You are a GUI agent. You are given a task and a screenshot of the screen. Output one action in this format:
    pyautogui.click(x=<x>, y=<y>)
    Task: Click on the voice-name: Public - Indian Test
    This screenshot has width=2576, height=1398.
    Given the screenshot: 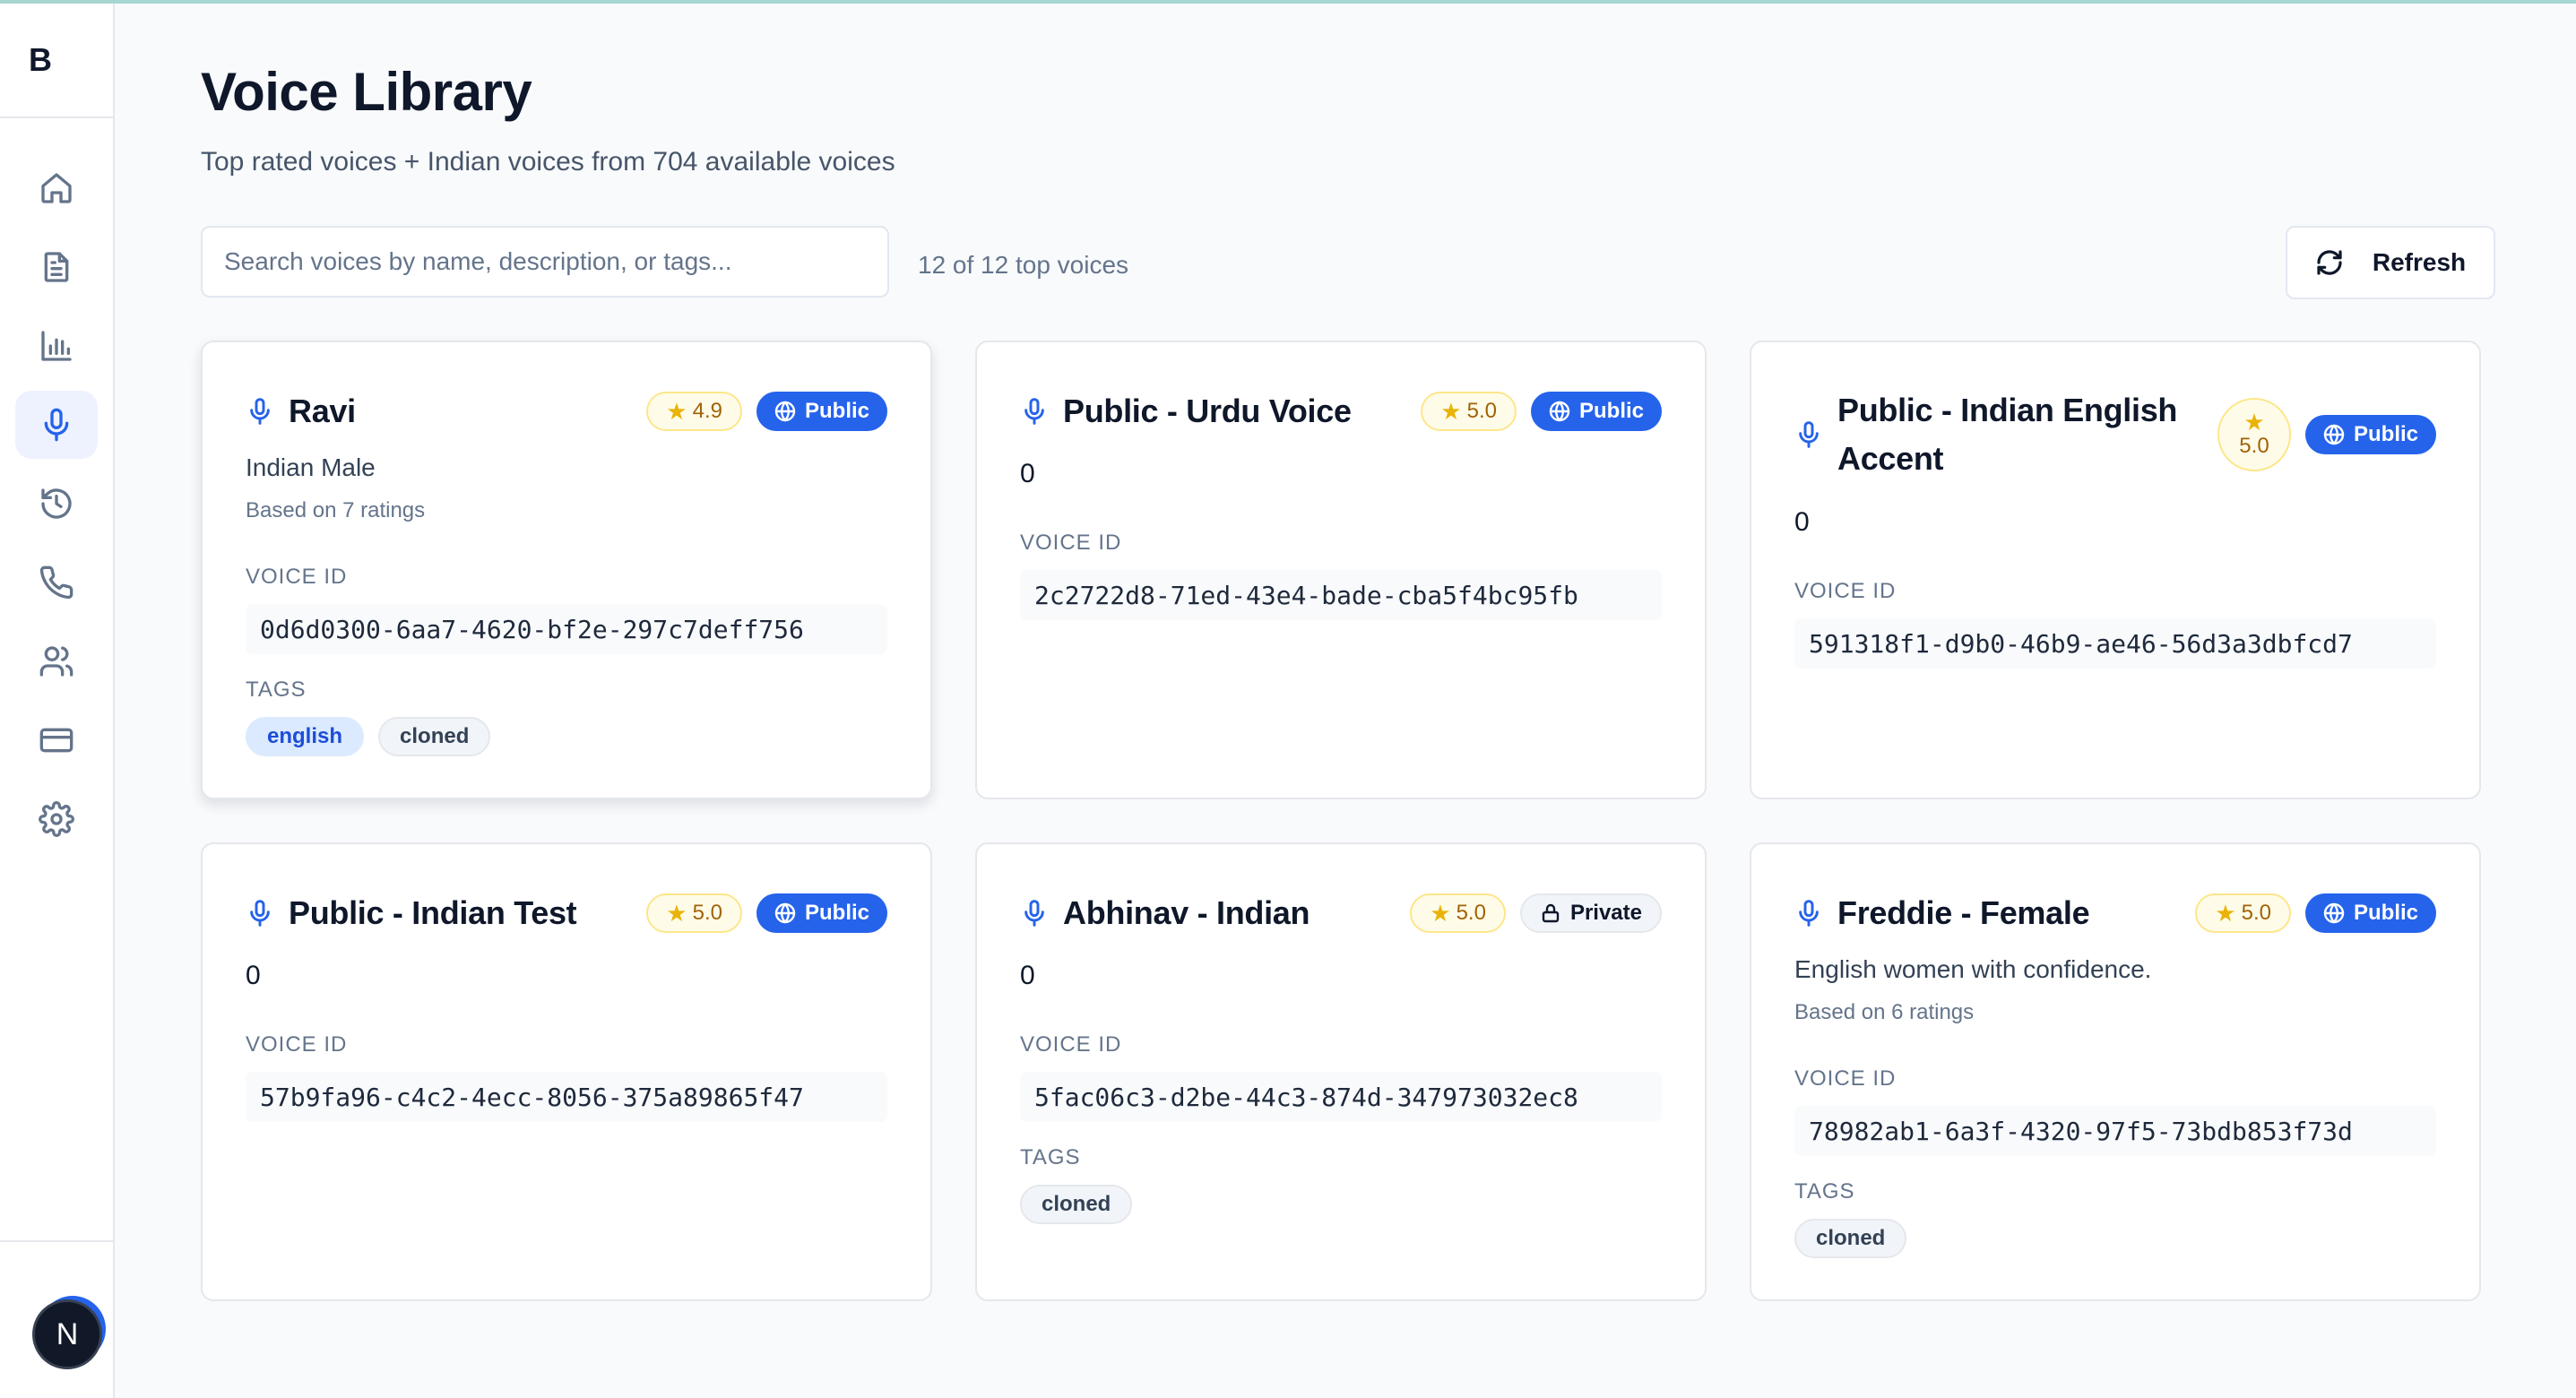 What is the action you would take?
    pyautogui.click(x=433, y=912)
    